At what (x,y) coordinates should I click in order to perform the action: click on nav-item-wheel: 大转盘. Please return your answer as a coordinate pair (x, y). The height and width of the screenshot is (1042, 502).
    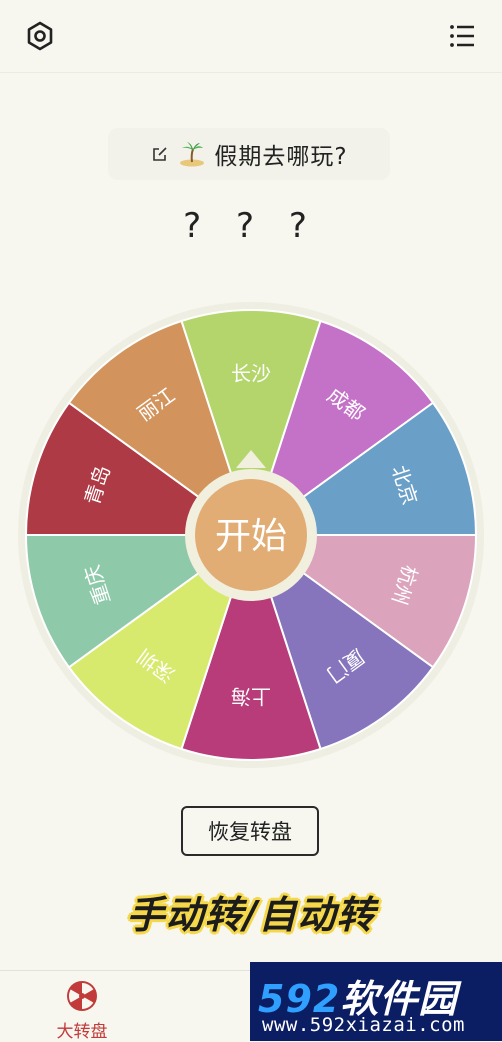
    Looking at the image, I should click on (82, 1006).